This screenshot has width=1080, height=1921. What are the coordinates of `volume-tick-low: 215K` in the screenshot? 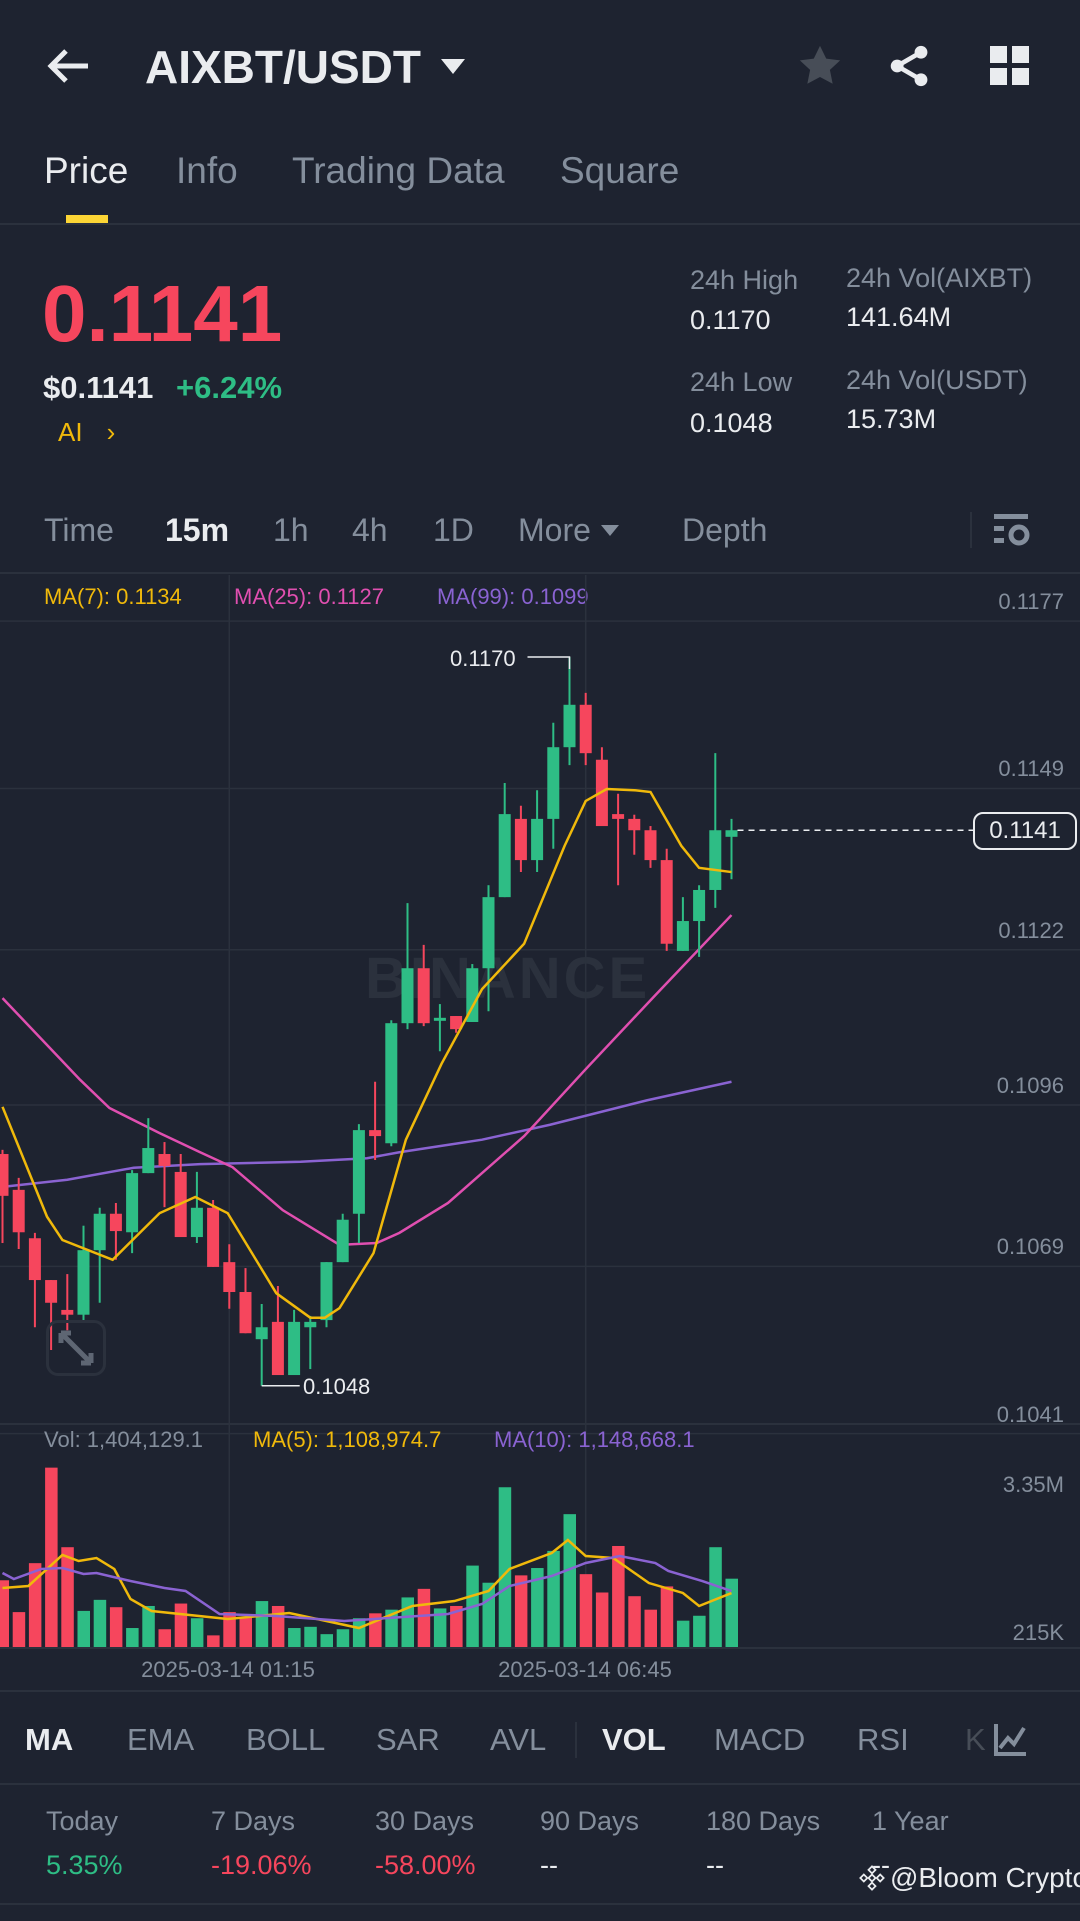 It's located at (1038, 1632).